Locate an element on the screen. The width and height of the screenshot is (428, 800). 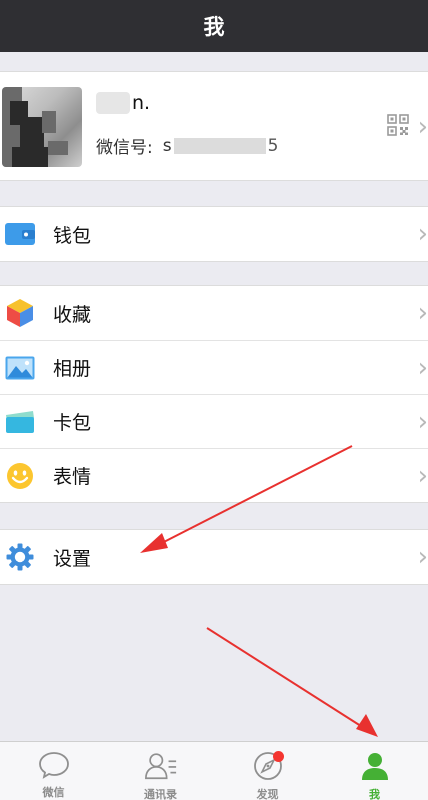
profile-card: n. 微信号: s 5 › is located at coordinates (214, 126).